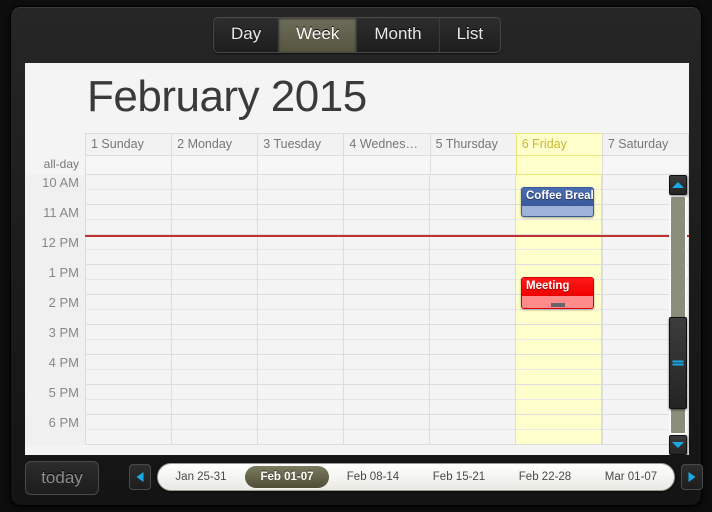 This screenshot has height=512, width=712. I want to click on day-column-5: Coffee Break Meeting, so click(558, 310).